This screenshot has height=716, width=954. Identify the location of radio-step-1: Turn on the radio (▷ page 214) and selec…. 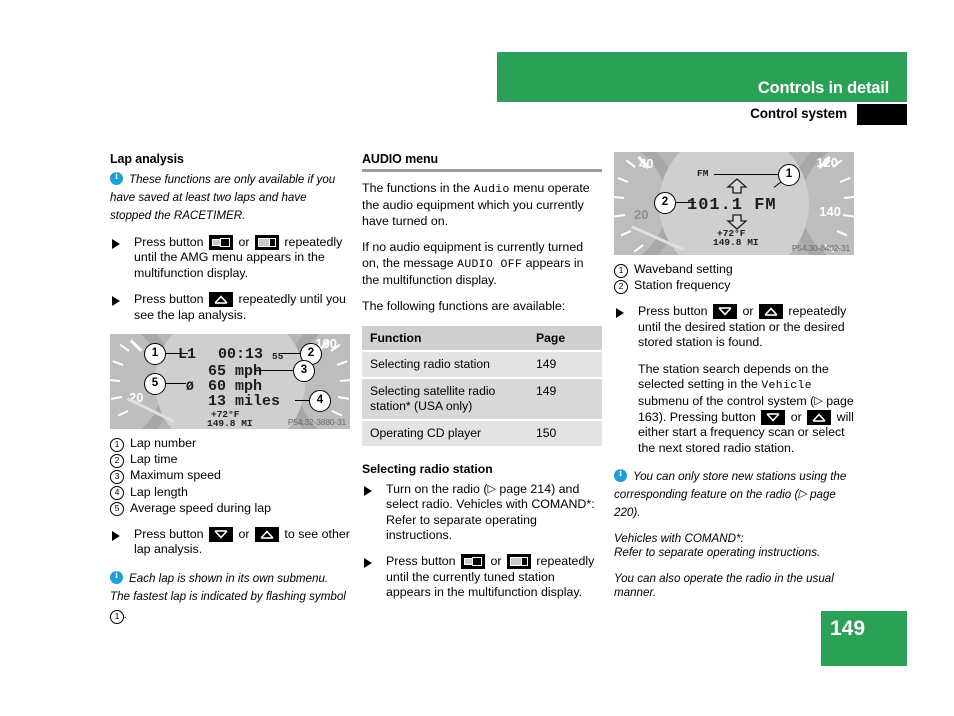
(482, 513).